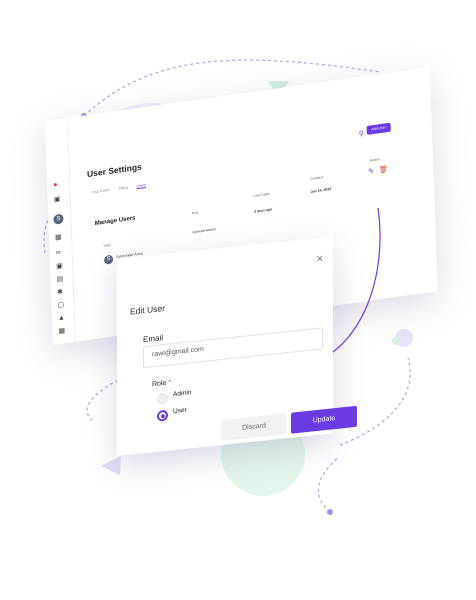 Image resolution: width=476 pixels, height=600 pixels. Describe the element at coordinates (162, 415) in the screenshot. I see `radio-user` at that location.